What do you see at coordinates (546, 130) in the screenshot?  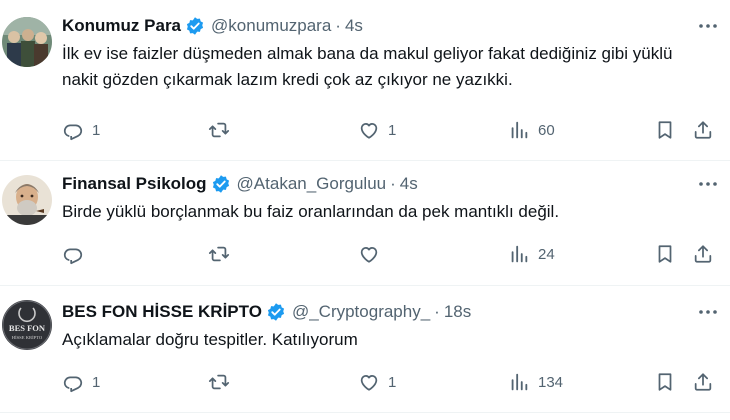 I see `view-count: 60` at bounding box center [546, 130].